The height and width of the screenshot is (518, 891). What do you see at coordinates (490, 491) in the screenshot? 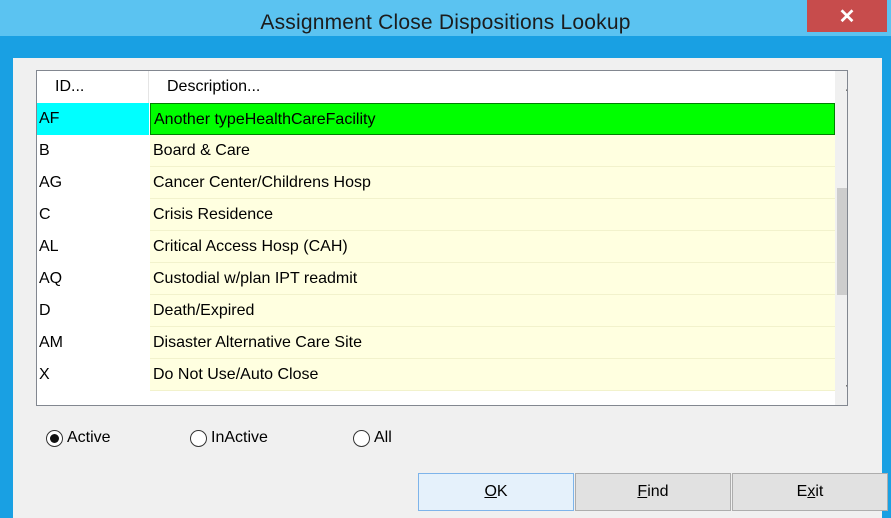
I see `ok-access-key: O` at bounding box center [490, 491].